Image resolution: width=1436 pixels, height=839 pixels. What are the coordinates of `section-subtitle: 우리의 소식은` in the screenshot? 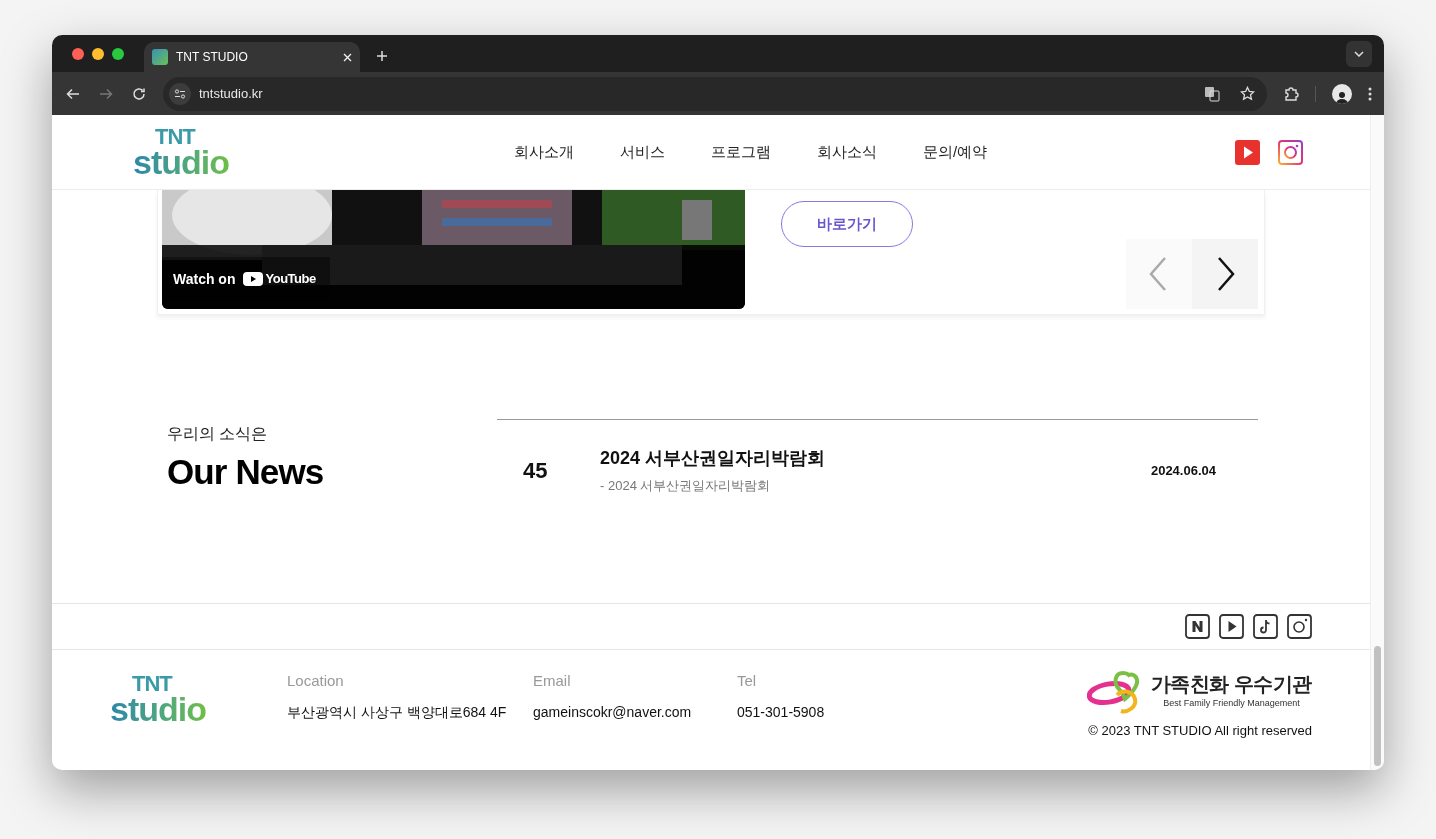 It's located at (218, 434).